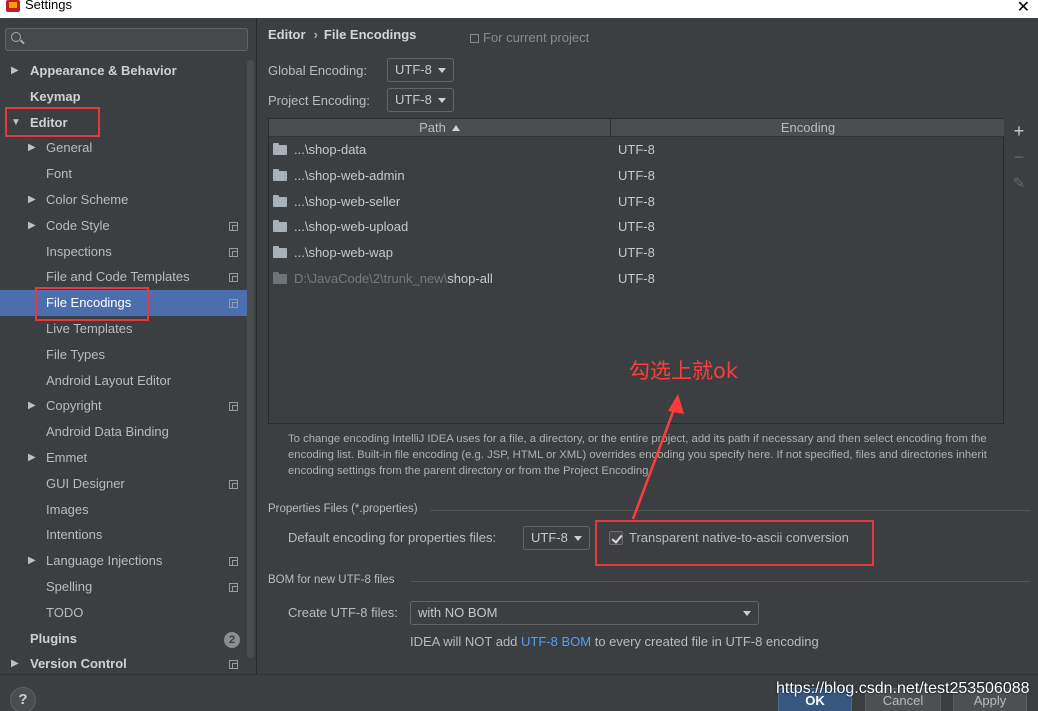  I want to click on sidebar-scrollbar, so click(250, 359).